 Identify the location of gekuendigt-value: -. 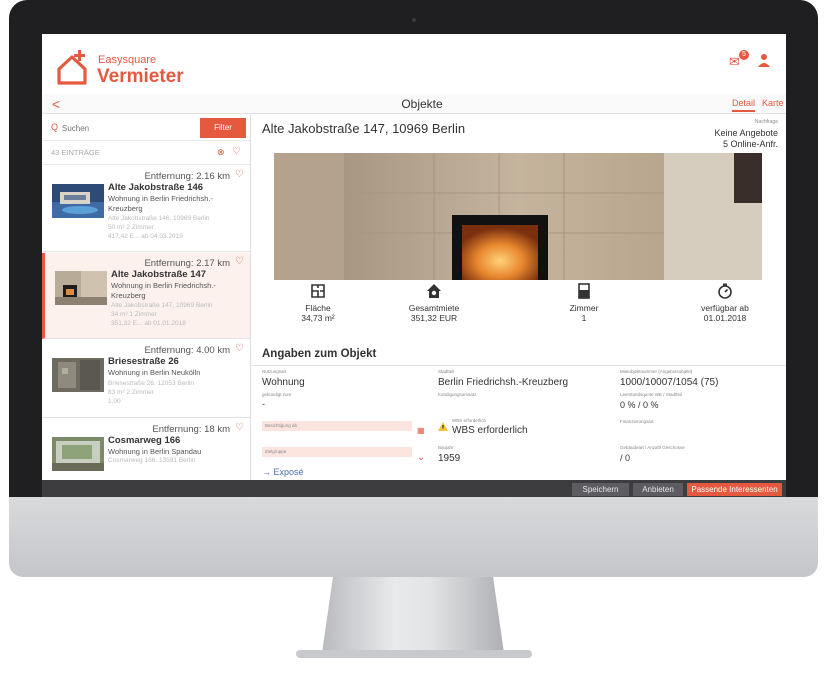
(263, 404).